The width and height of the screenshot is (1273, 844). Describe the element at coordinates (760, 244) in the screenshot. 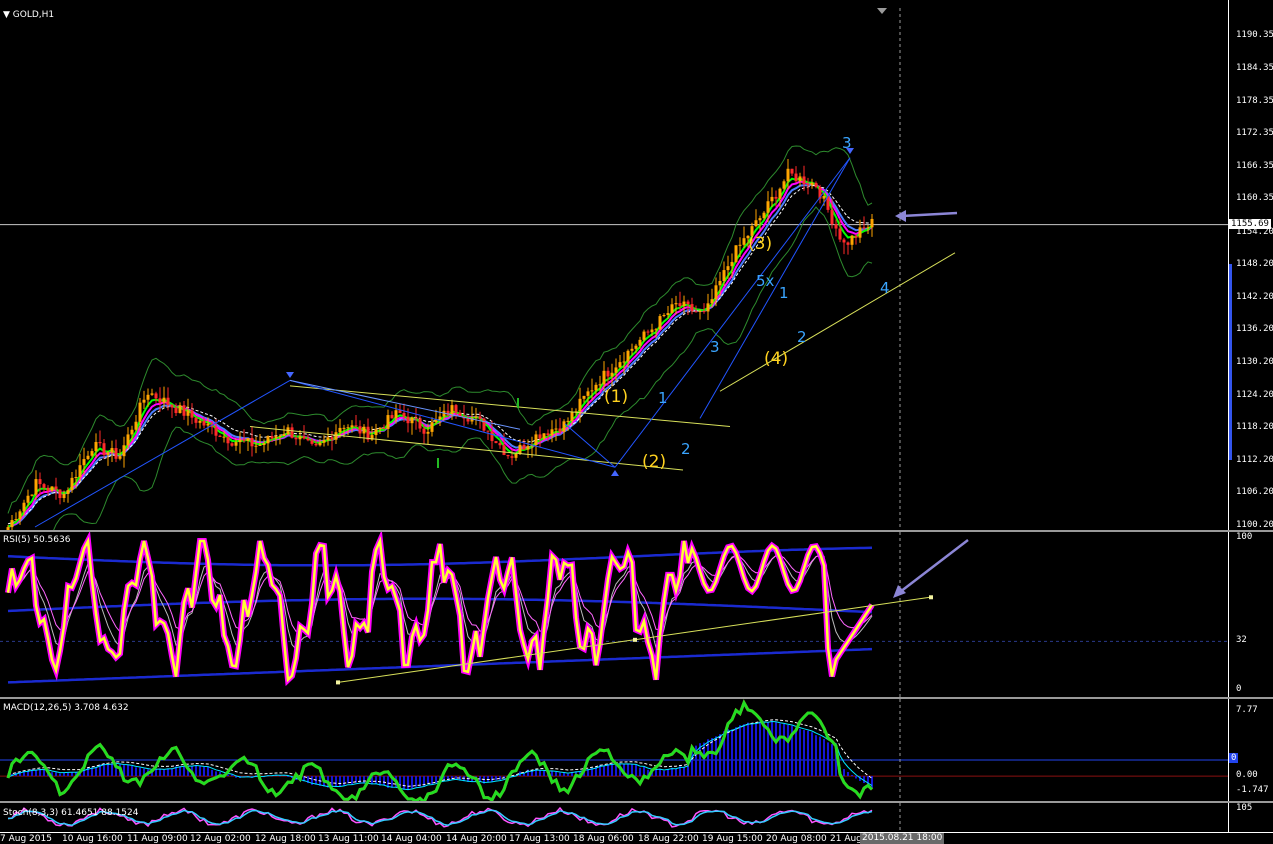

I see `wave-label-yellow: (3)` at that location.